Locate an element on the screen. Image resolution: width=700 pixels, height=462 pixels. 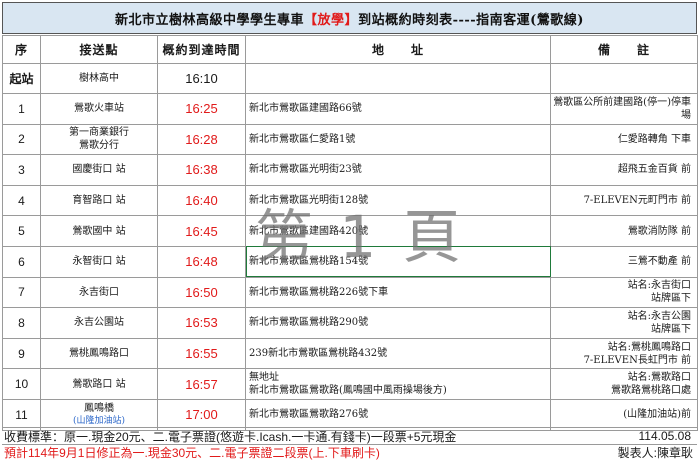
table-row: 7 永吉街口 16:50 新北市鶯歌區鶯桃路226號下車 站名:永吉街口 站牌區下 is located at coordinates (350, 292).